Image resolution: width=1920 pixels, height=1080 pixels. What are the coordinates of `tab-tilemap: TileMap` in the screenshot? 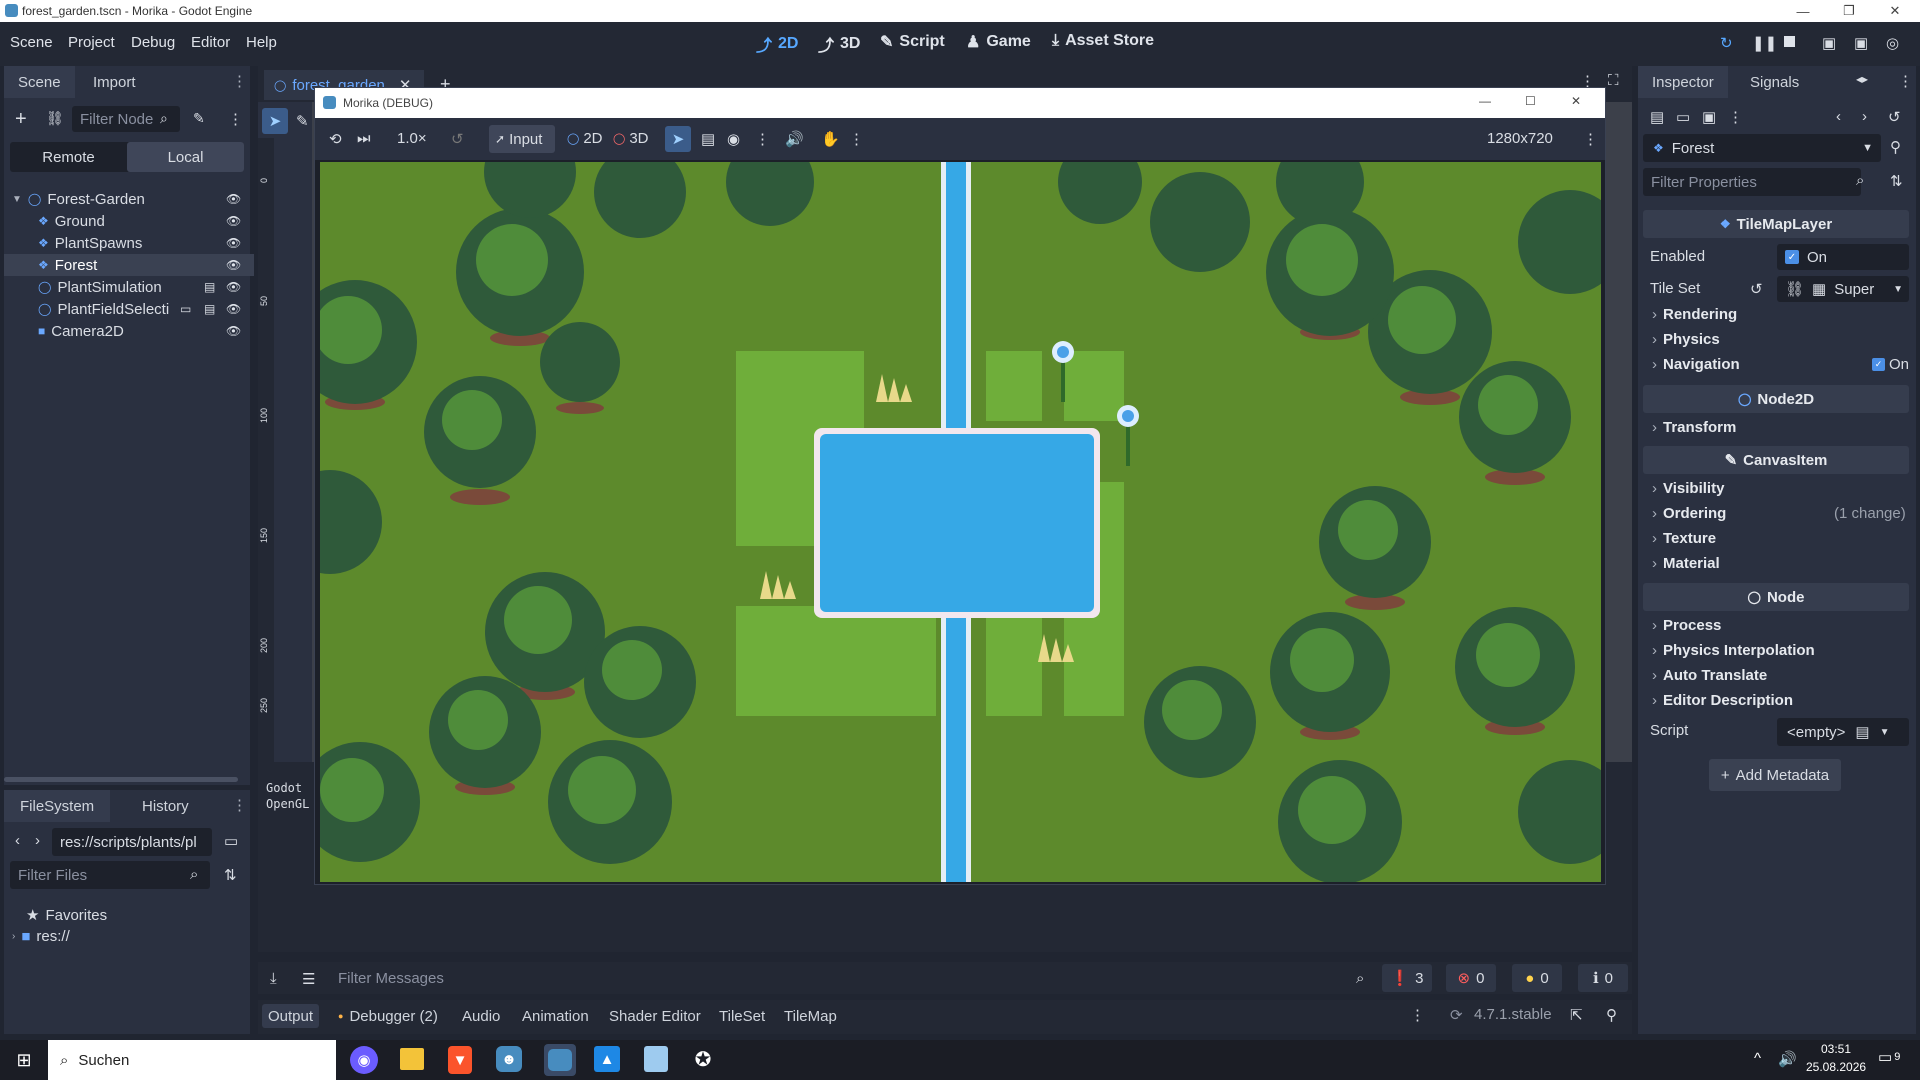 It's located at (810, 1016).